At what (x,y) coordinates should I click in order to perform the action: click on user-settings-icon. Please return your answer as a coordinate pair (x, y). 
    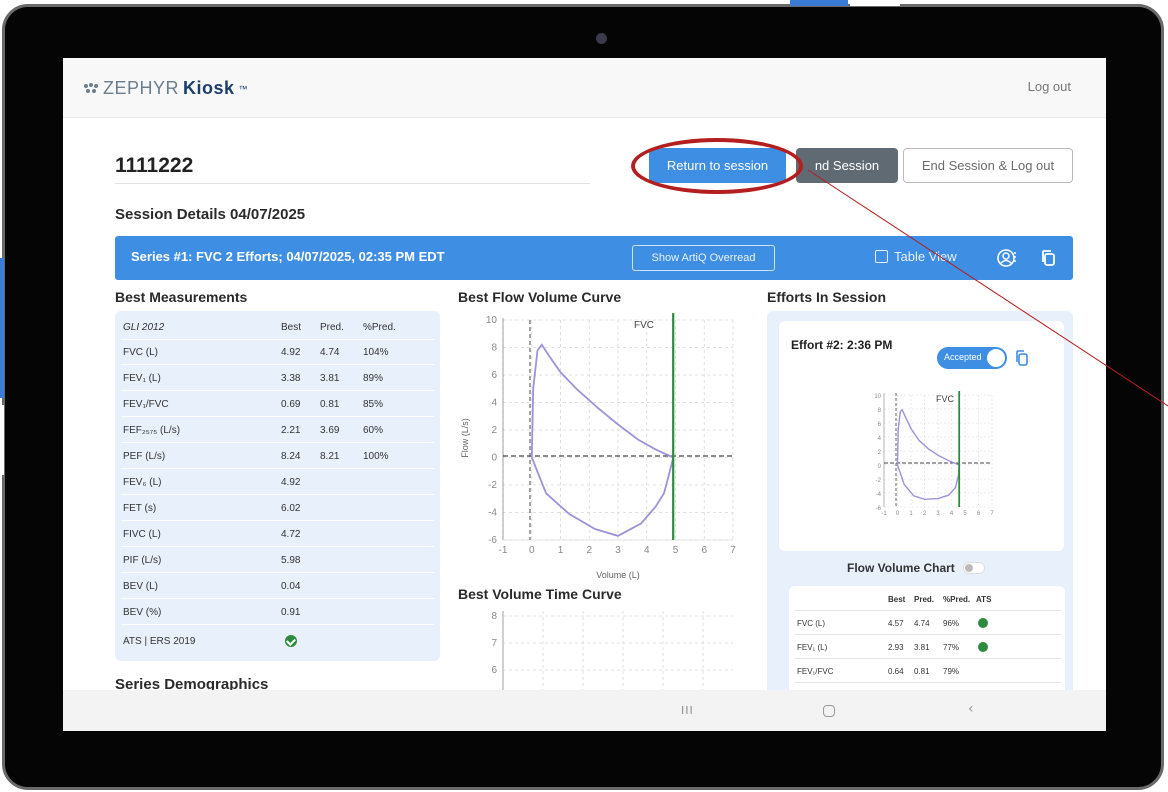
    Looking at the image, I should click on (1007, 258).